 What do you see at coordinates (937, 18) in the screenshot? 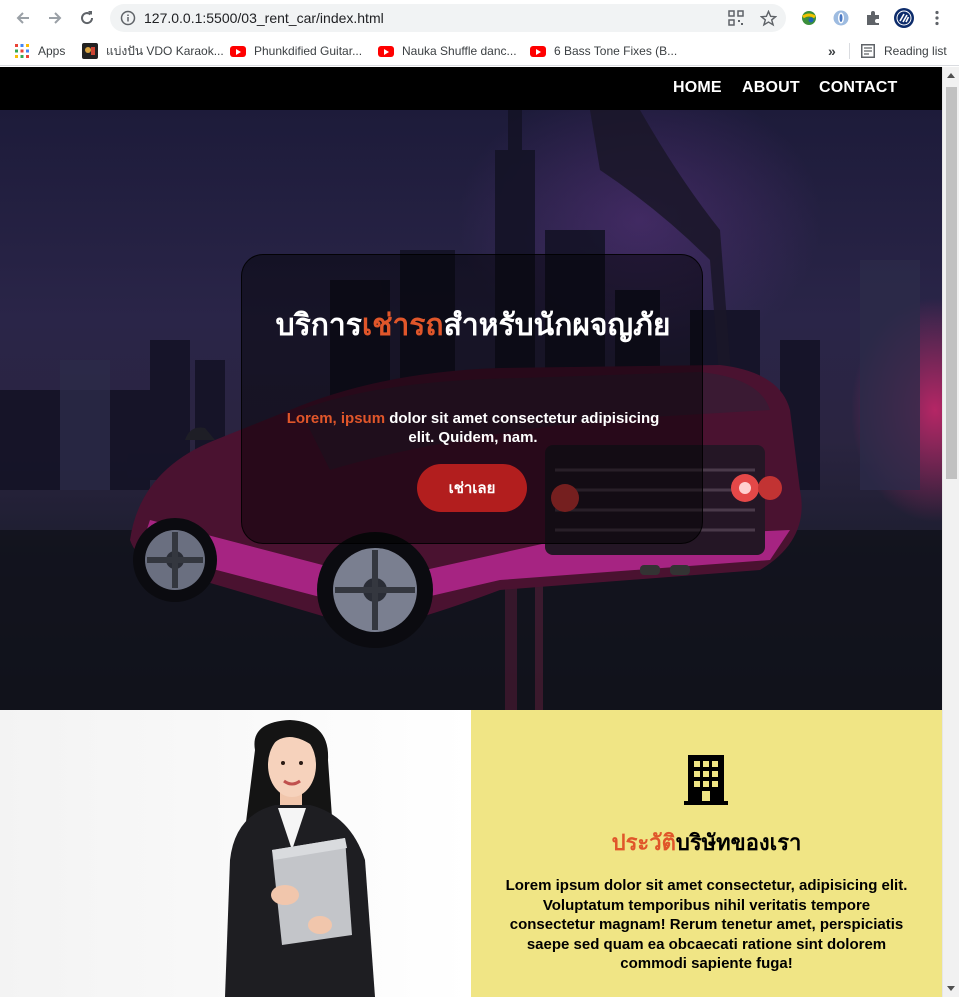
I see `menu-kebab-icon` at bounding box center [937, 18].